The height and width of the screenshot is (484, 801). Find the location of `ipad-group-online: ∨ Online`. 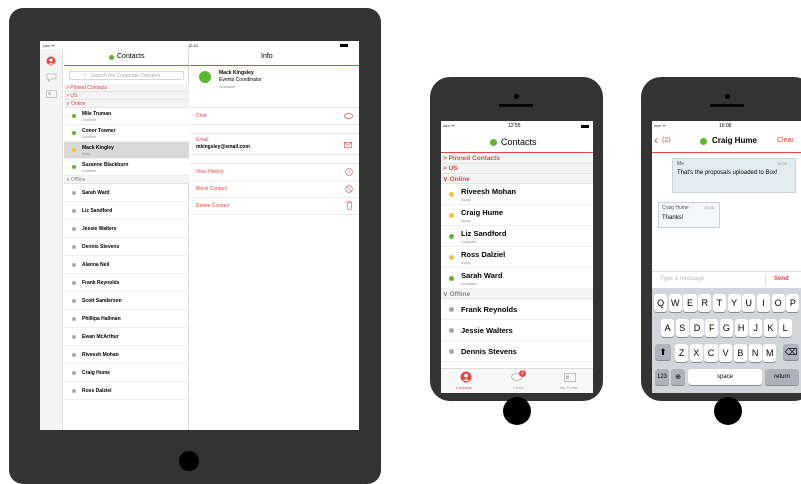

ipad-group-online: ∨ Online is located at coordinates (126, 104).